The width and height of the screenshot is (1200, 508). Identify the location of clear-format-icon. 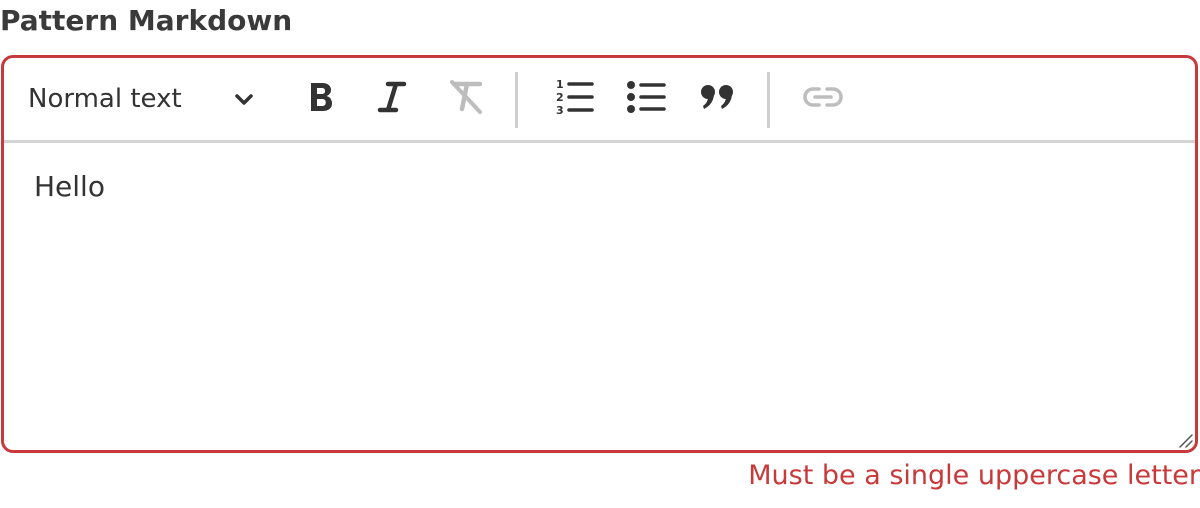
(466, 99).